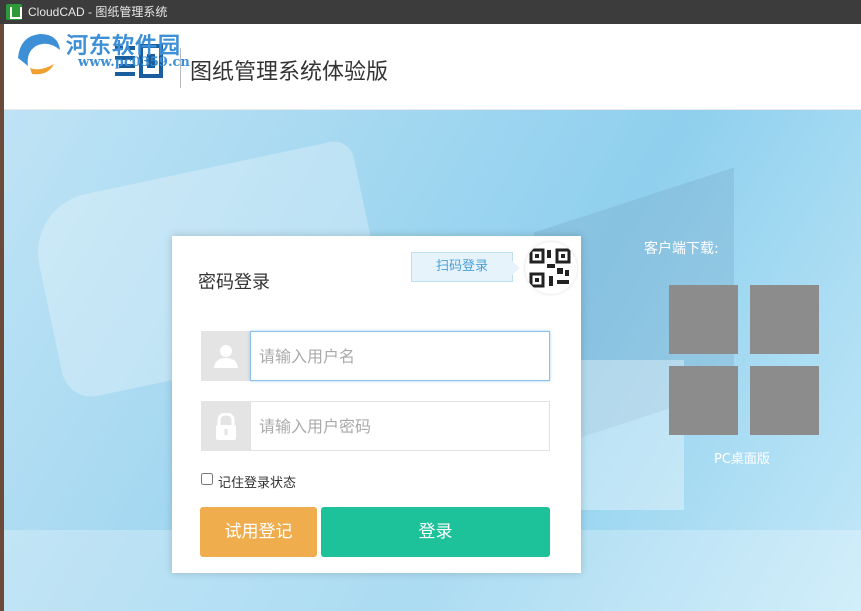 This screenshot has height=611, width=861. What do you see at coordinates (430, 12) in the screenshot?
I see `title-bar: CloudCAD - 图纸管理系统` at bounding box center [430, 12].